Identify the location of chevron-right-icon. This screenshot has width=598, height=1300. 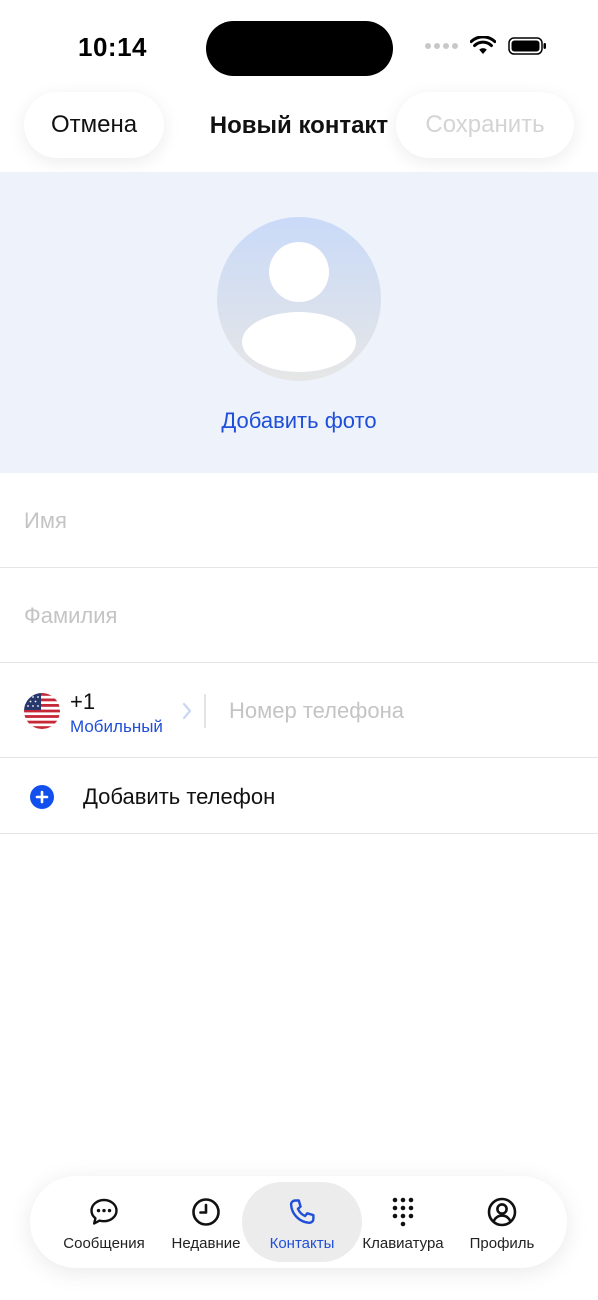
(187, 711).